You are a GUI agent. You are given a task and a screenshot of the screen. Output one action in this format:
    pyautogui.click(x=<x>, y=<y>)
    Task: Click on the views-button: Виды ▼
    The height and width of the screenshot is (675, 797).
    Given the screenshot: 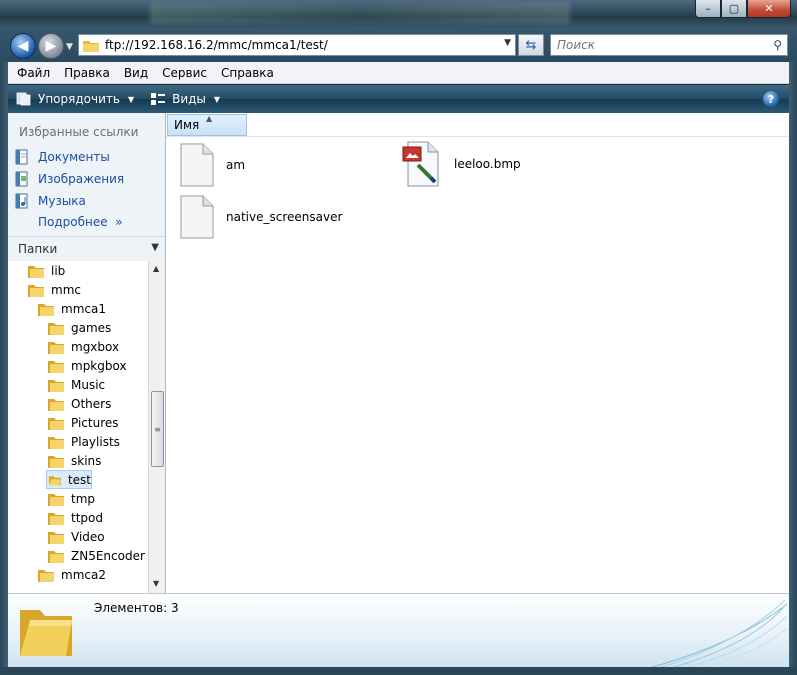 What is the action you would take?
    pyautogui.click(x=185, y=99)
    